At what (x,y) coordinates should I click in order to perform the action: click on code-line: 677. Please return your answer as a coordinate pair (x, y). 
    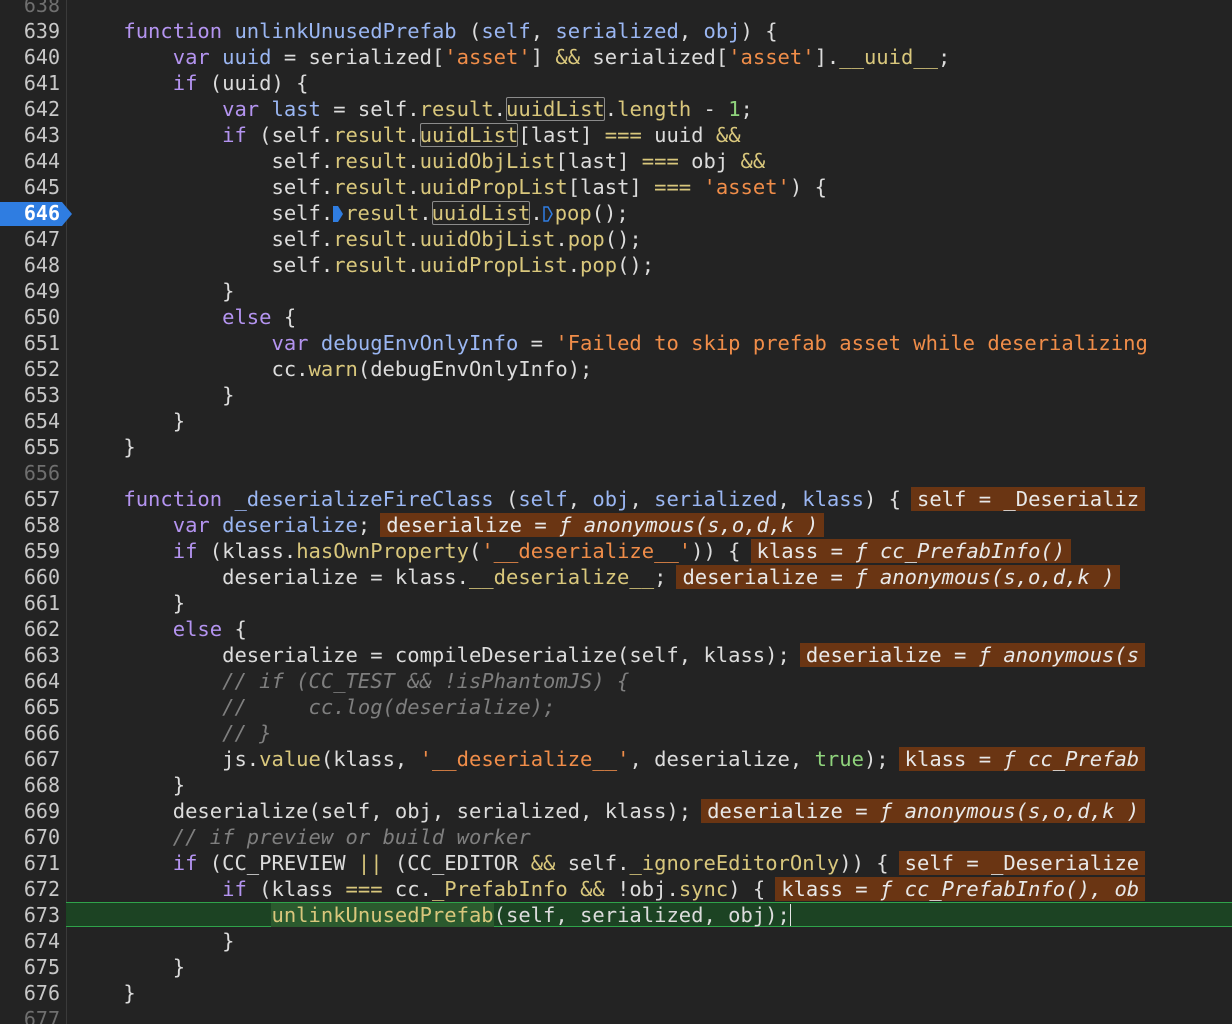
    Looking at the image, I should click on (616, 1015).